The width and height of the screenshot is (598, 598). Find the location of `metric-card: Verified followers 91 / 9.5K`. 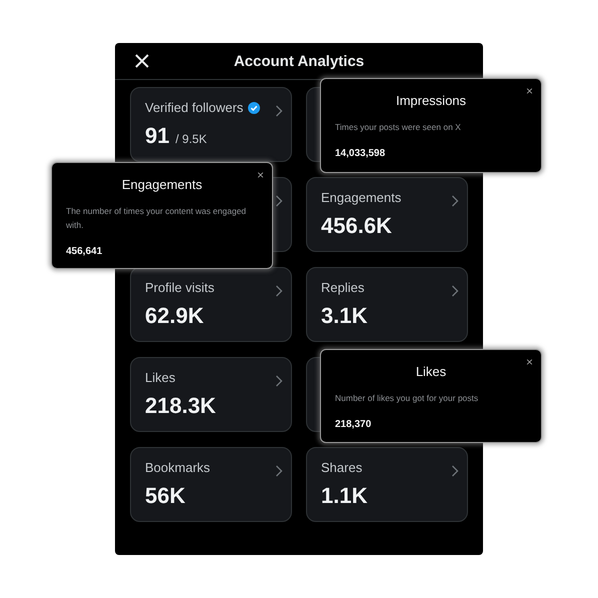

metric-card: Verified followers 91 / 9.5K is located at coordinates (211, 124).